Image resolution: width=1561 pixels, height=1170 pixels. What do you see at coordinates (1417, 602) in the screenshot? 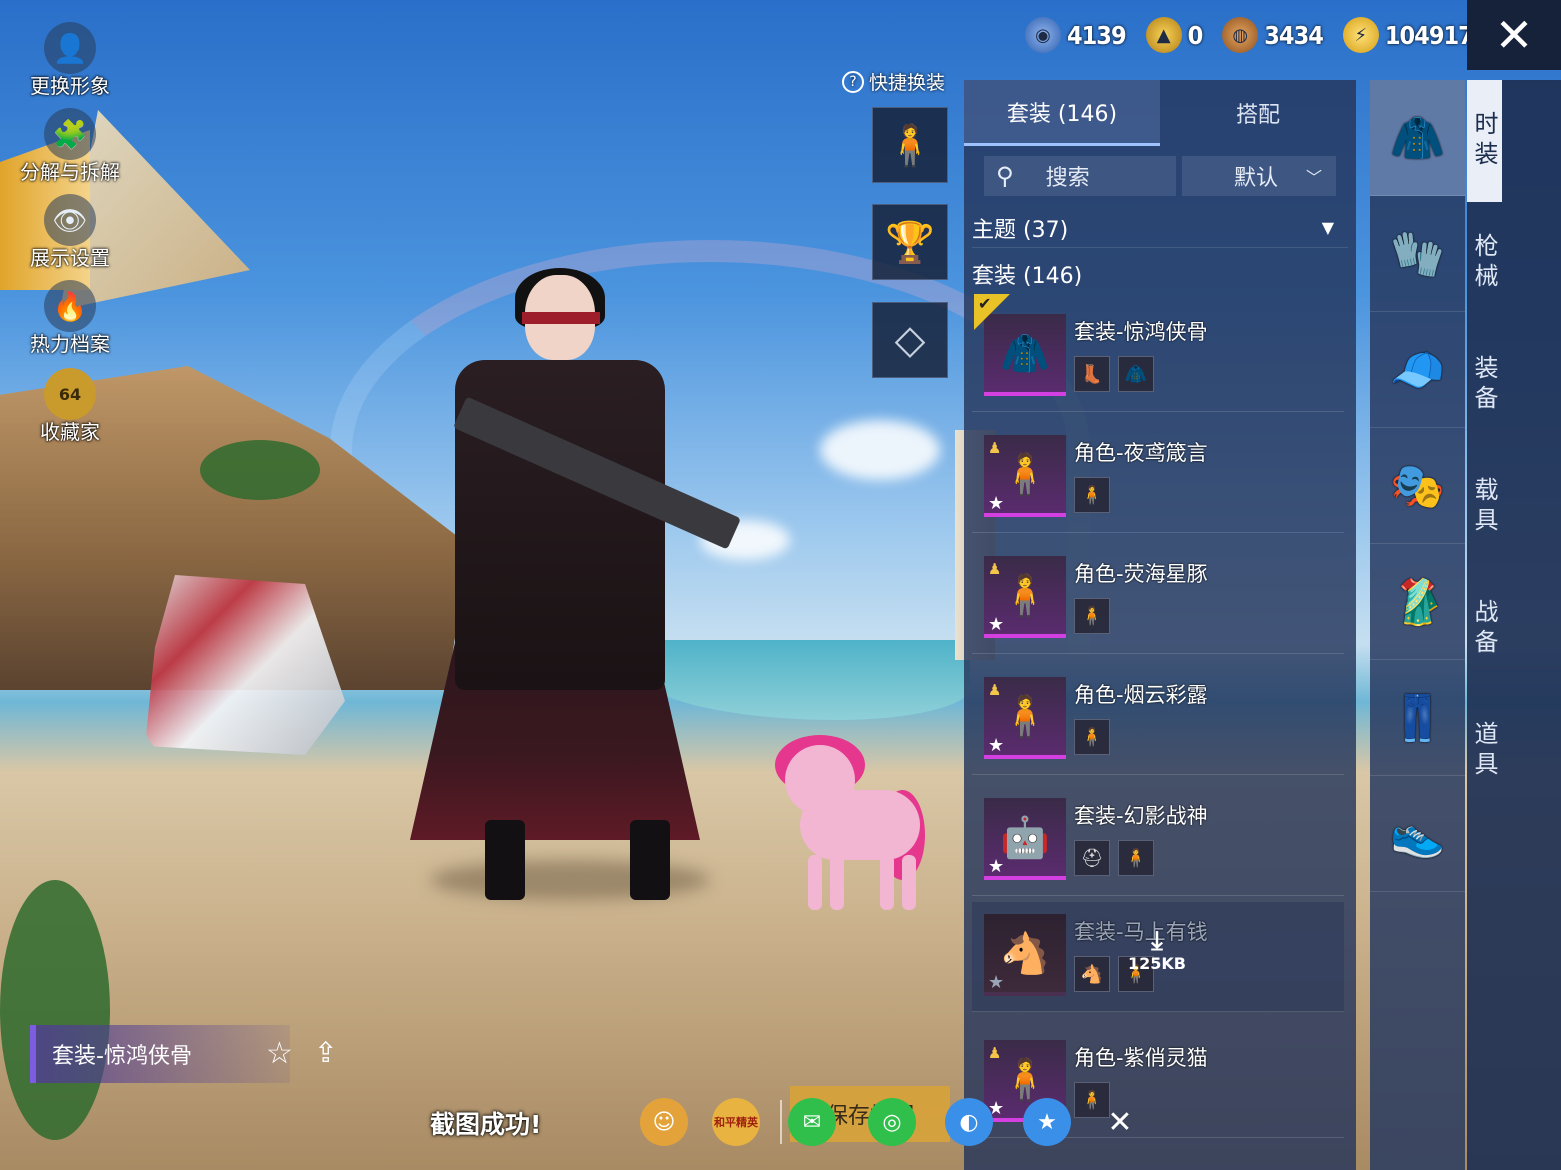
I see `category-top: 🥻` at bounding box center [1417, 602].